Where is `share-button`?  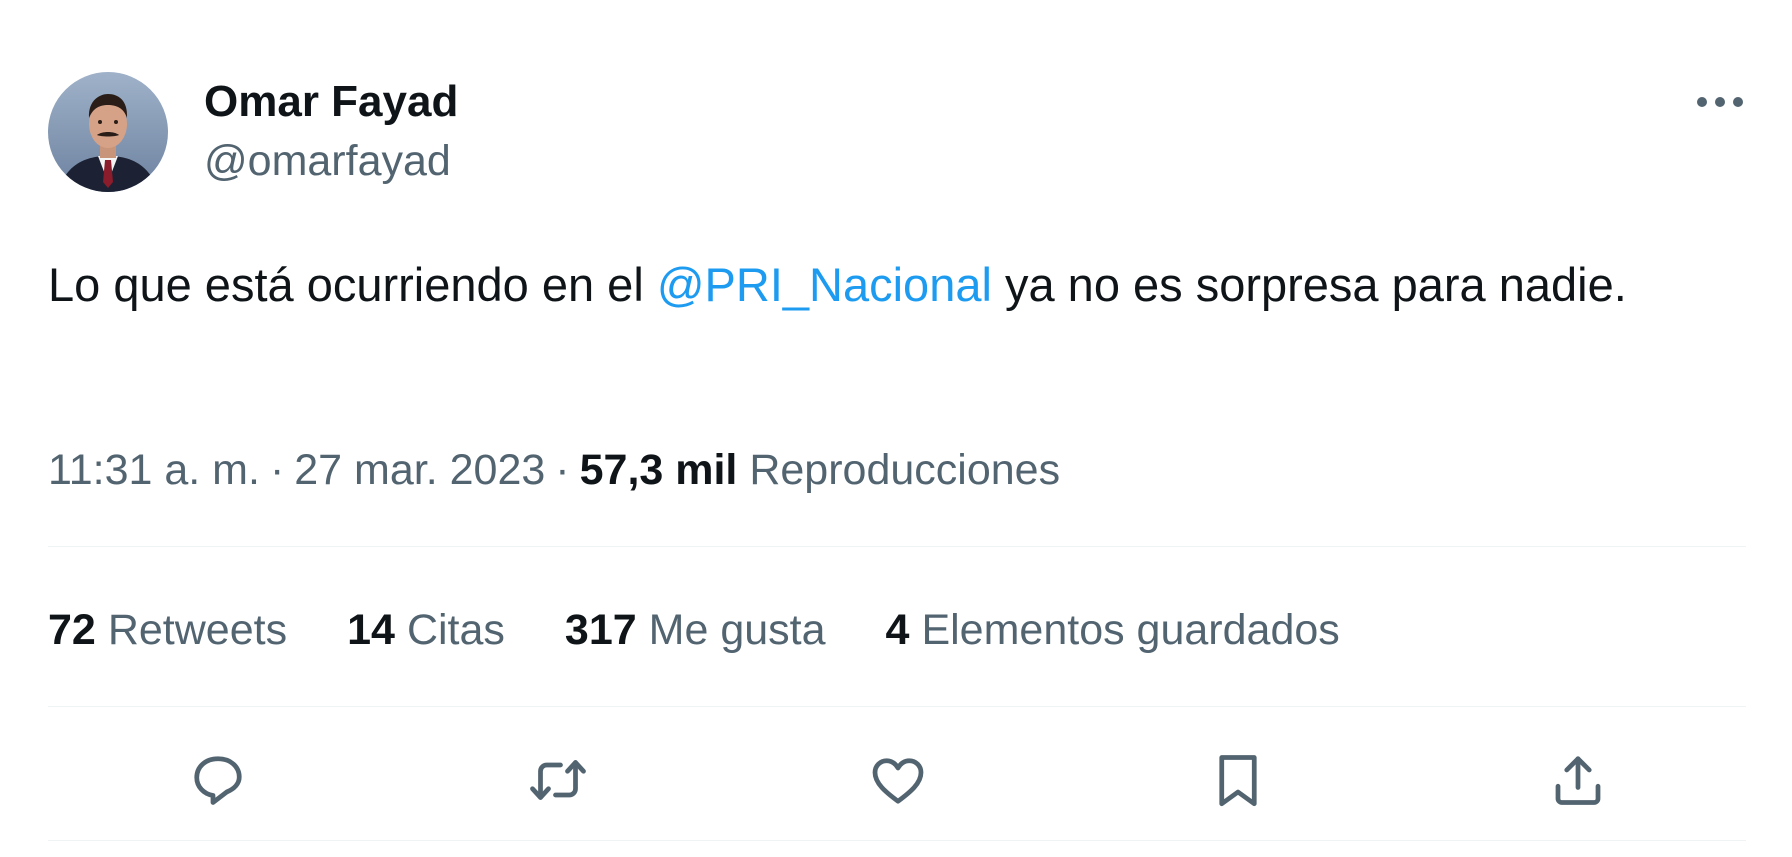 share-button is located at coordinates (1578, 780).